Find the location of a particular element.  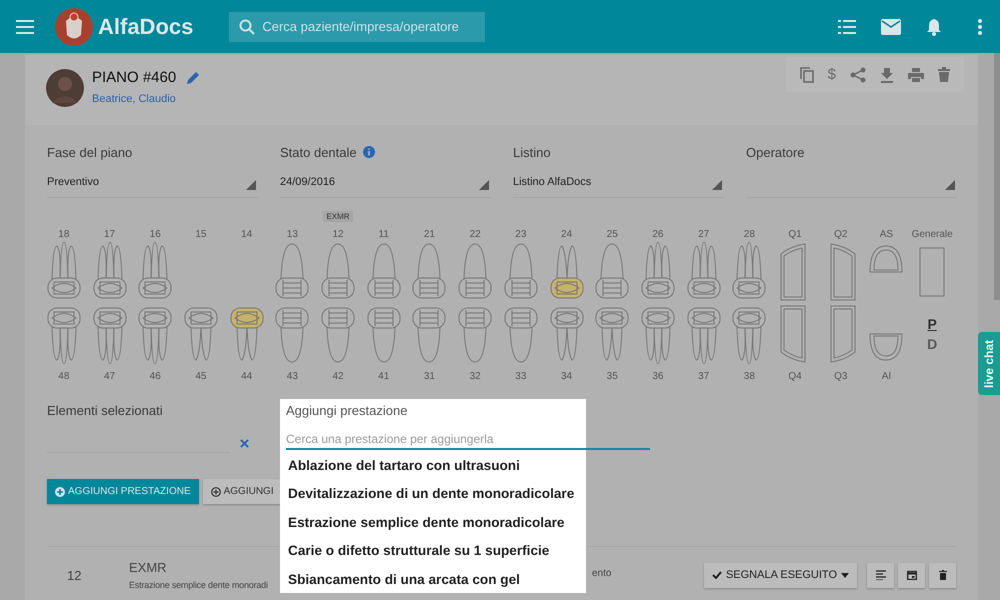

tooth-number: 33 is located at coordinates (520, 376).